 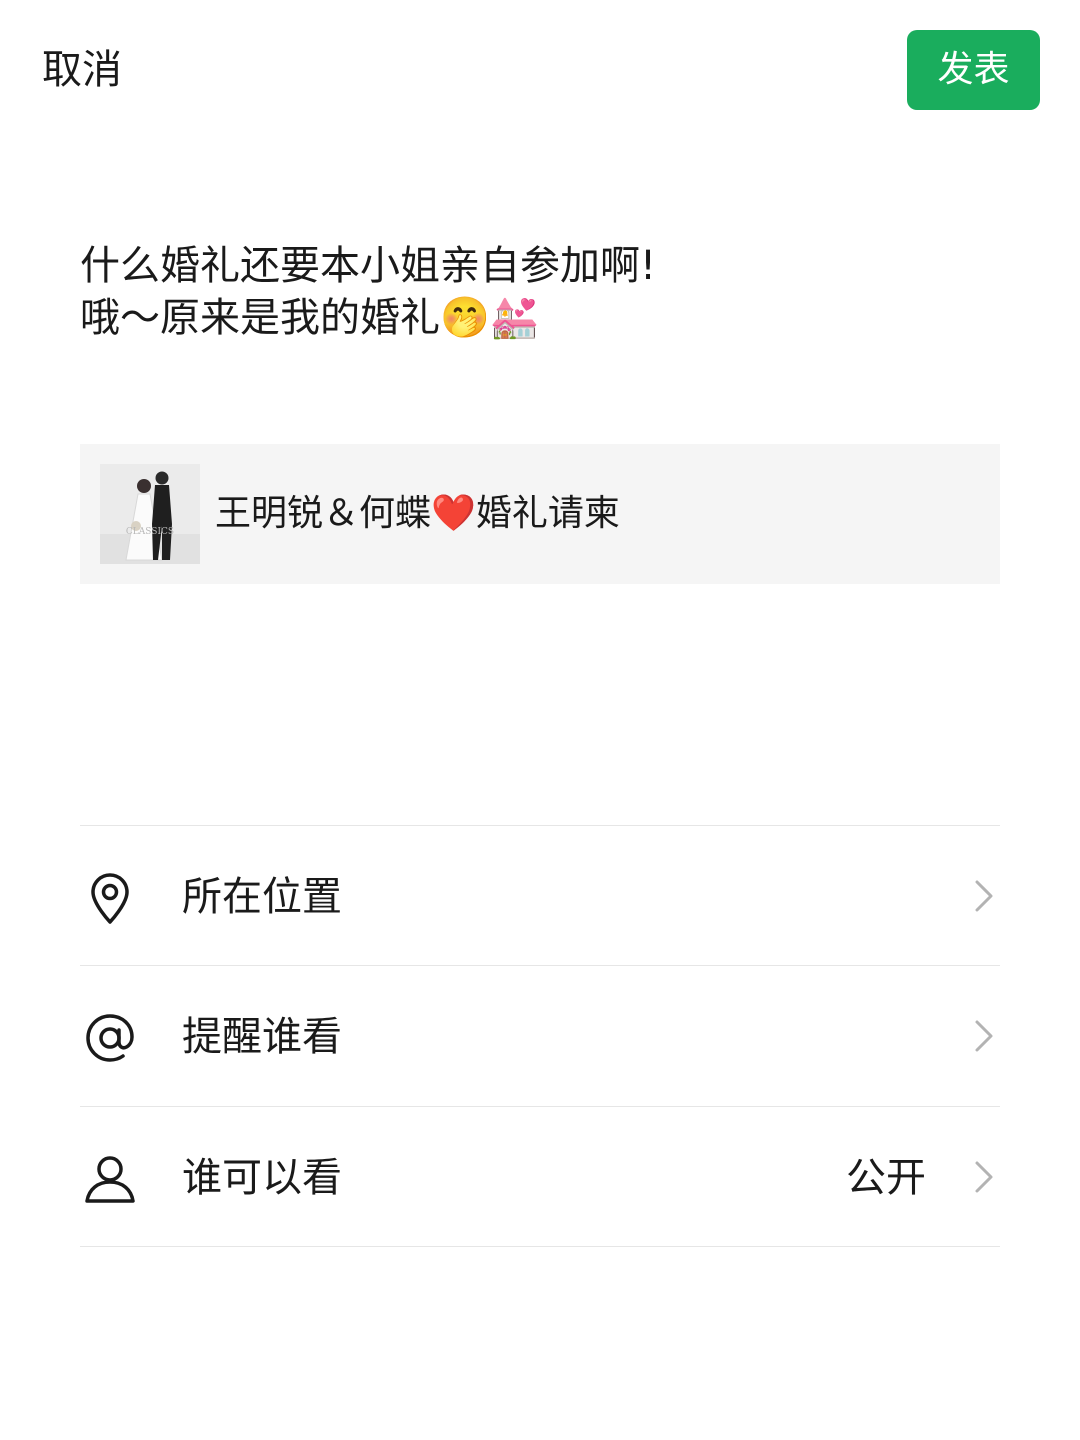 I want to click on option-label-mention: 提醒谁看, so click(x=262, y=1037).